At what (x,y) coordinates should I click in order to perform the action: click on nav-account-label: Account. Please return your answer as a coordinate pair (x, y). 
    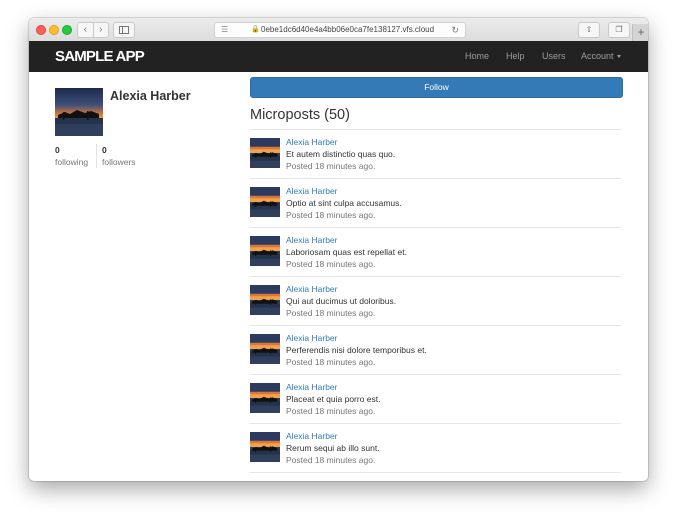
    Looking at the image, I should click on (597, 56).